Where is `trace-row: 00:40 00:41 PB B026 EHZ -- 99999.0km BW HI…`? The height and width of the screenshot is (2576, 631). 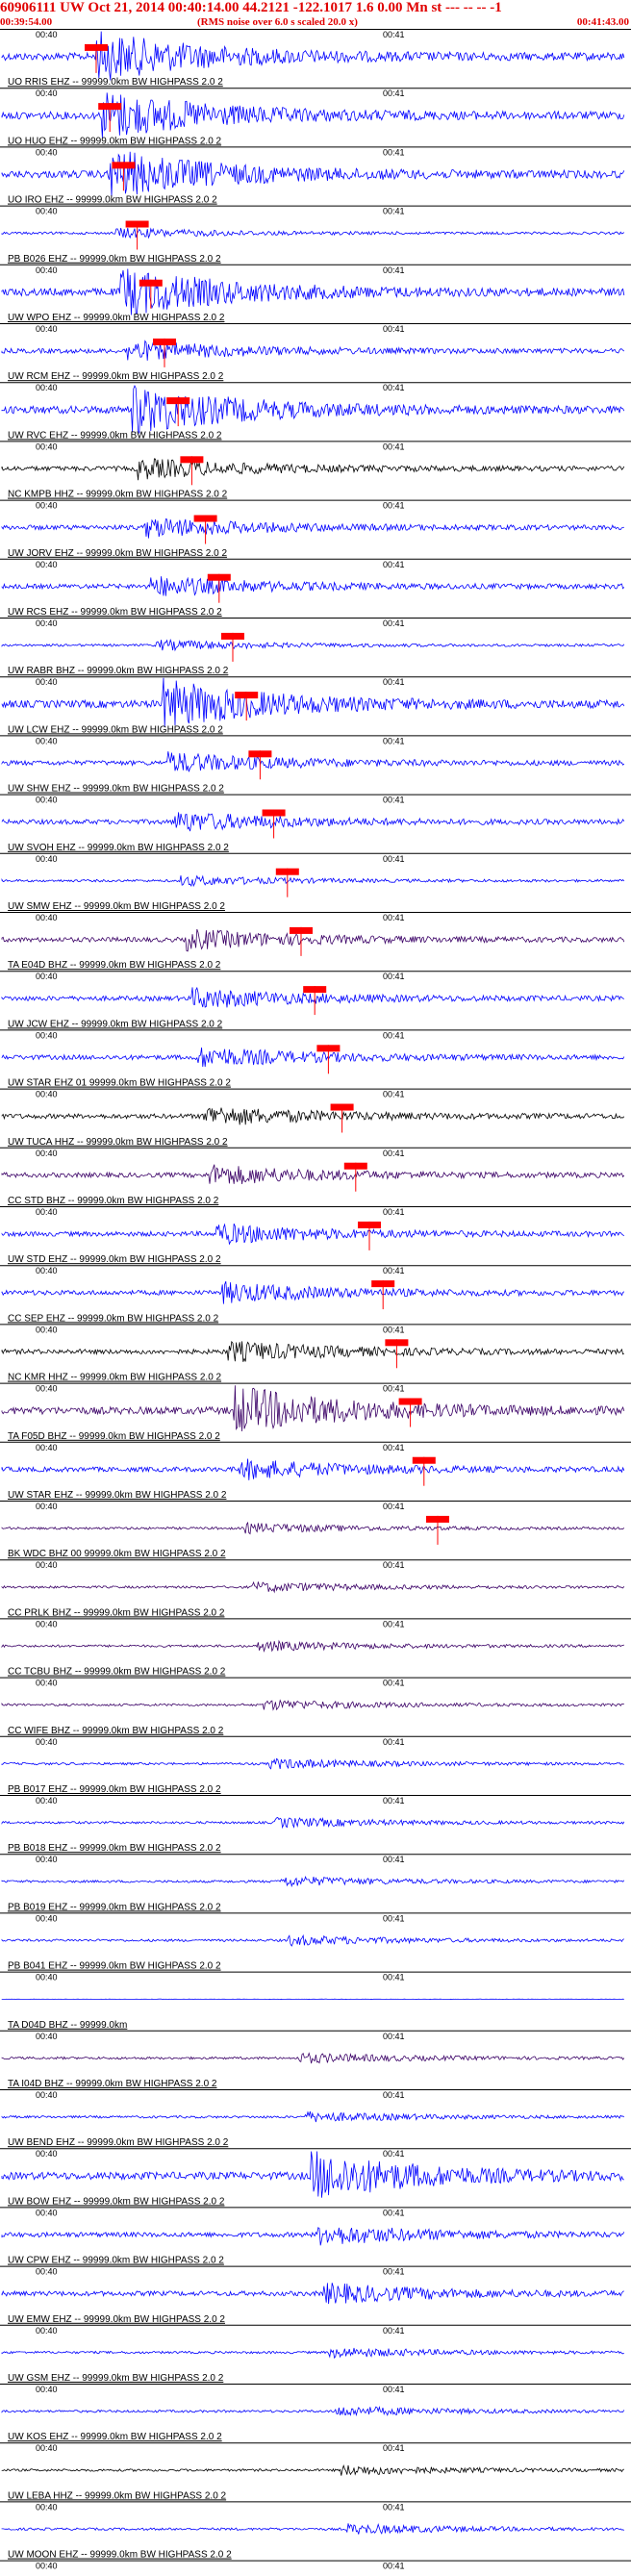 trace-row: 00:40 00:41 PB B026 EHZ -- 99999.0km BW HI… is located at coordinates (315, 235).